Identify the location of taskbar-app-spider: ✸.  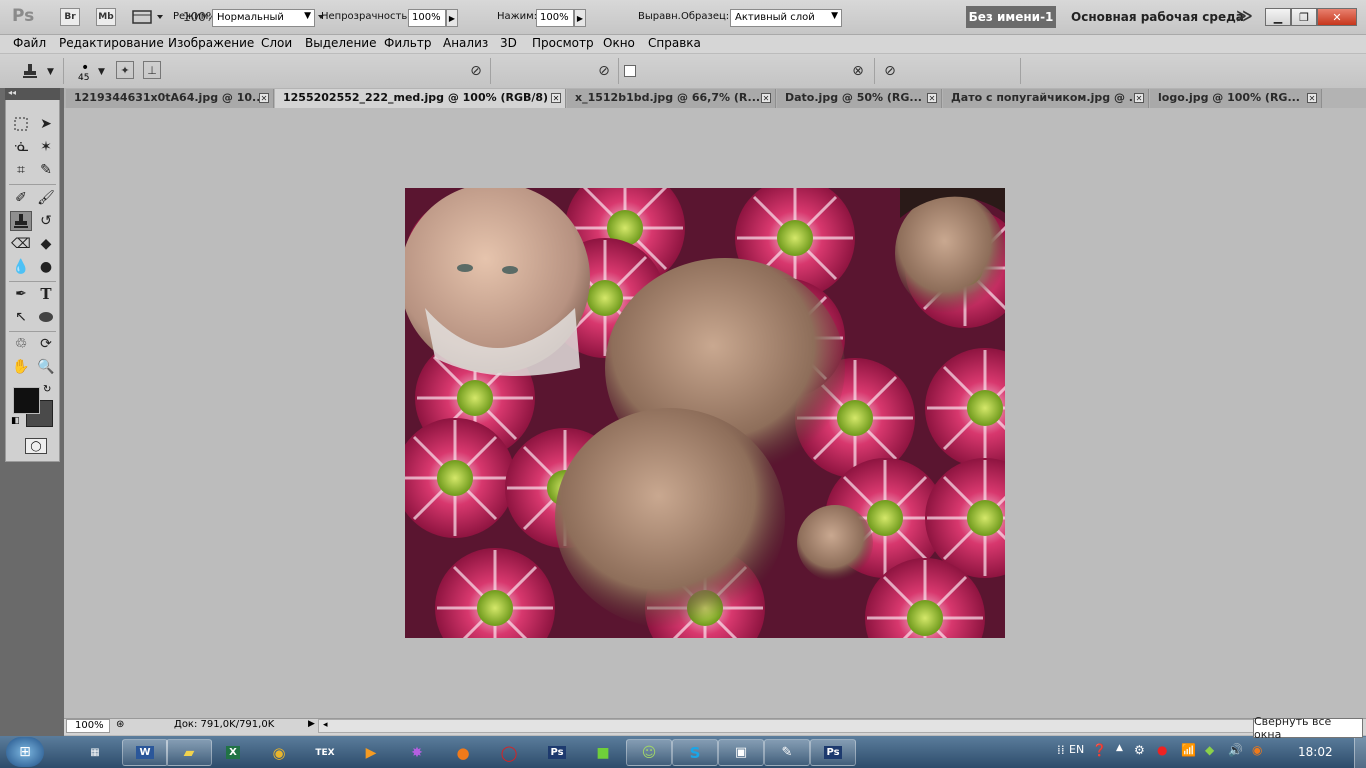
(417, 752).